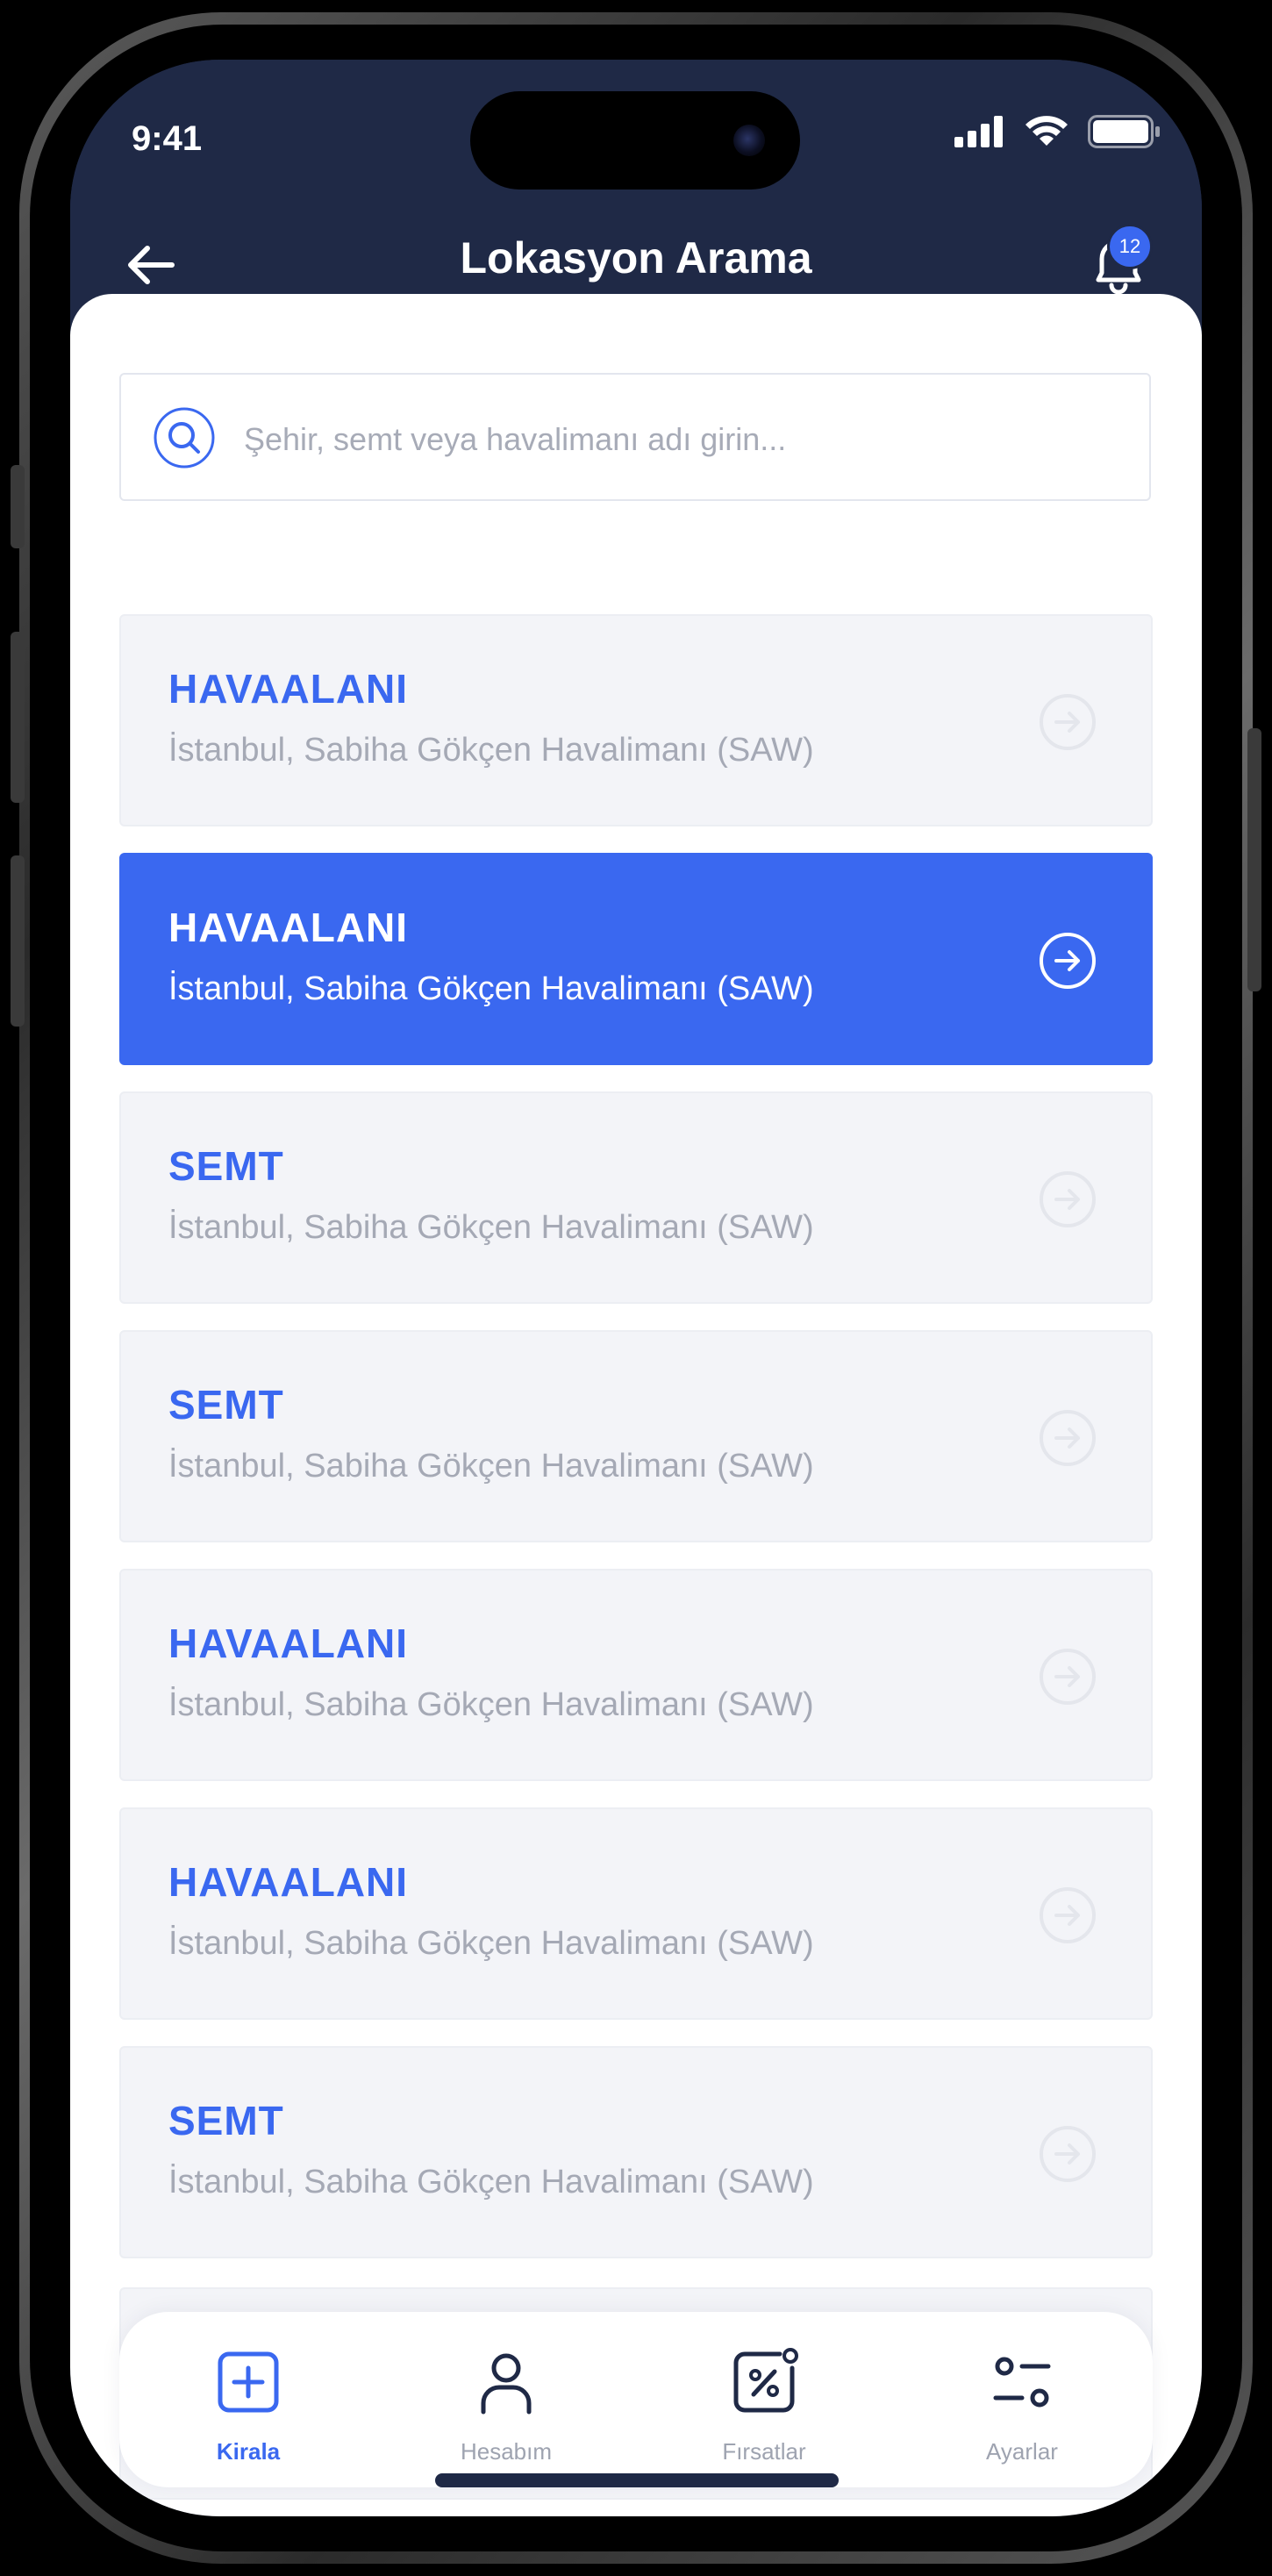  I want to click on user-icon, so click(506, 2384).